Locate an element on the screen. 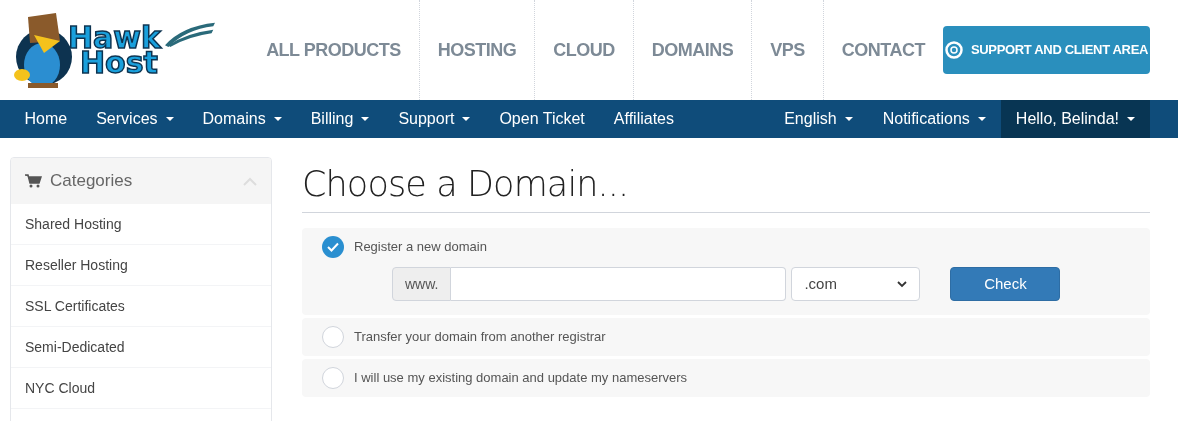 This screenshot has height=421, width=1178. nav-link: Hello, Belinda! is located at coordinates (1075, 119).